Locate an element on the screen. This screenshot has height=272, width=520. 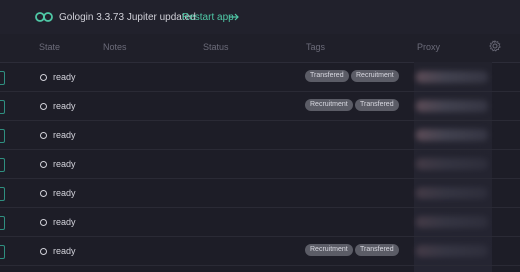
column-header-notes: Notes is located at coordinates (115, 47).